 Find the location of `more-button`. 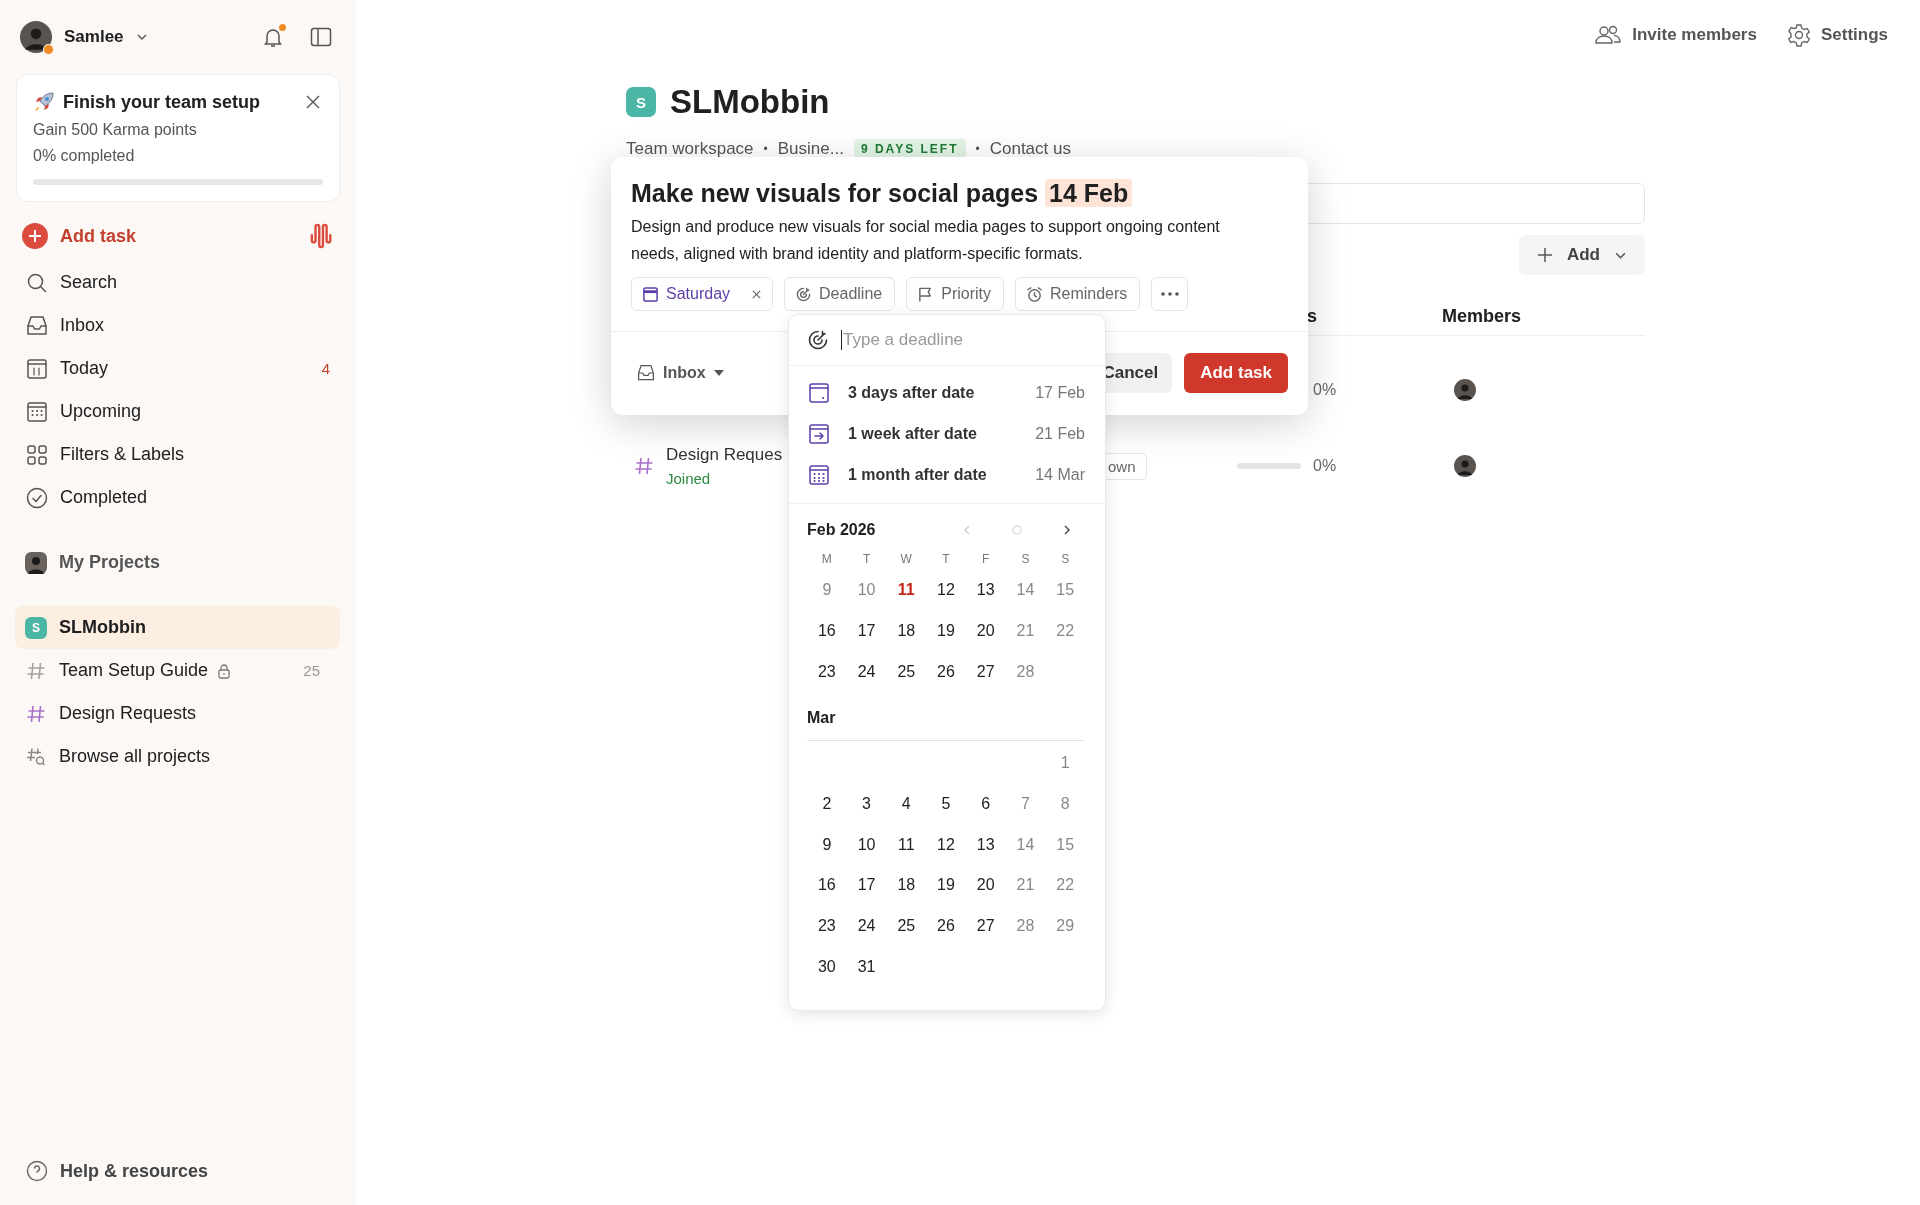

more-button is located at coordinates (1170, 294).